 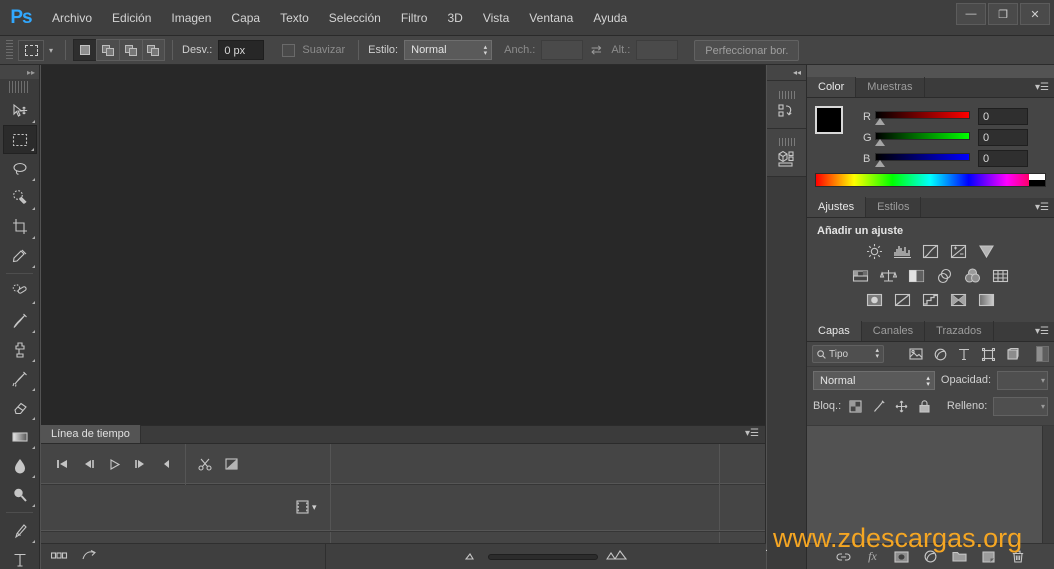 I want to click on tab-ajustes: Ajustes, so click(x=837, y=207).